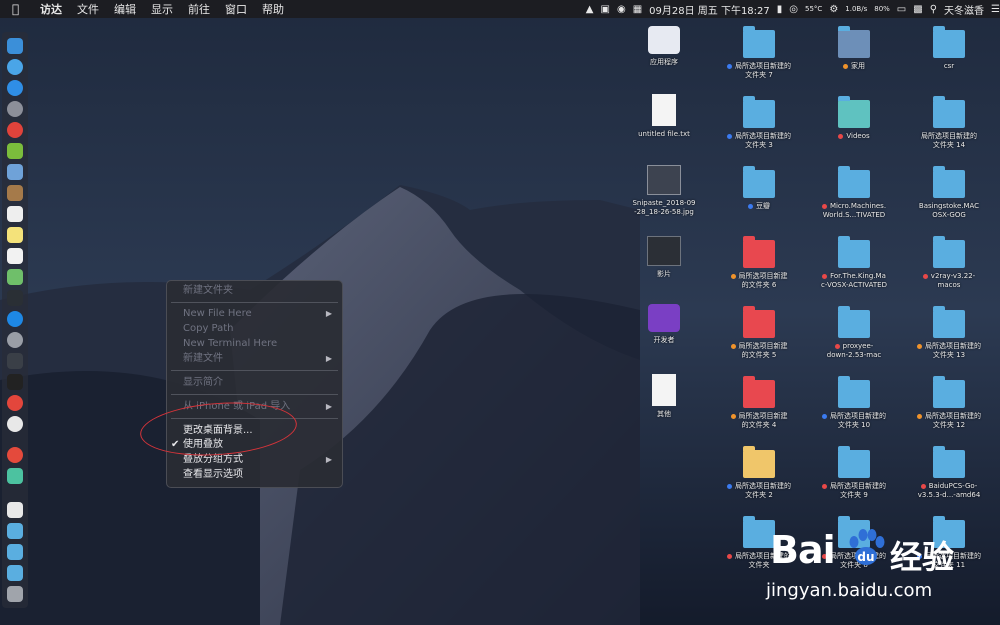  What do you see at coordinates (15, 151) in the screenshot?
I see `android-icon` at bounding box center [15, 151].